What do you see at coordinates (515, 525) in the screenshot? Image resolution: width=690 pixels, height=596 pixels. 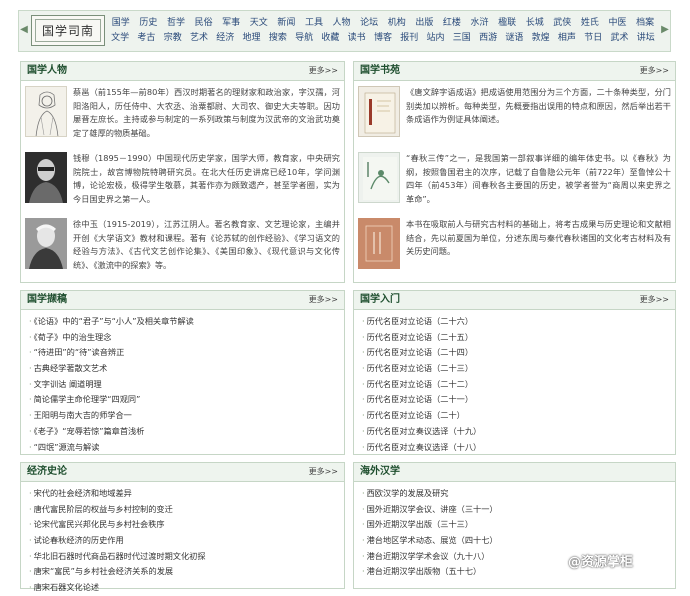 I see `list-item: 国外近期汉学出版（三十三）` at bounding box center [515, 525].